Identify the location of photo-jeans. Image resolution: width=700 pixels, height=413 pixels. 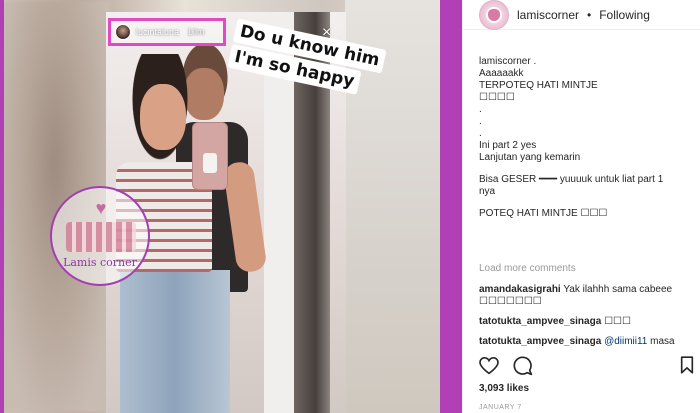
(175, 341).